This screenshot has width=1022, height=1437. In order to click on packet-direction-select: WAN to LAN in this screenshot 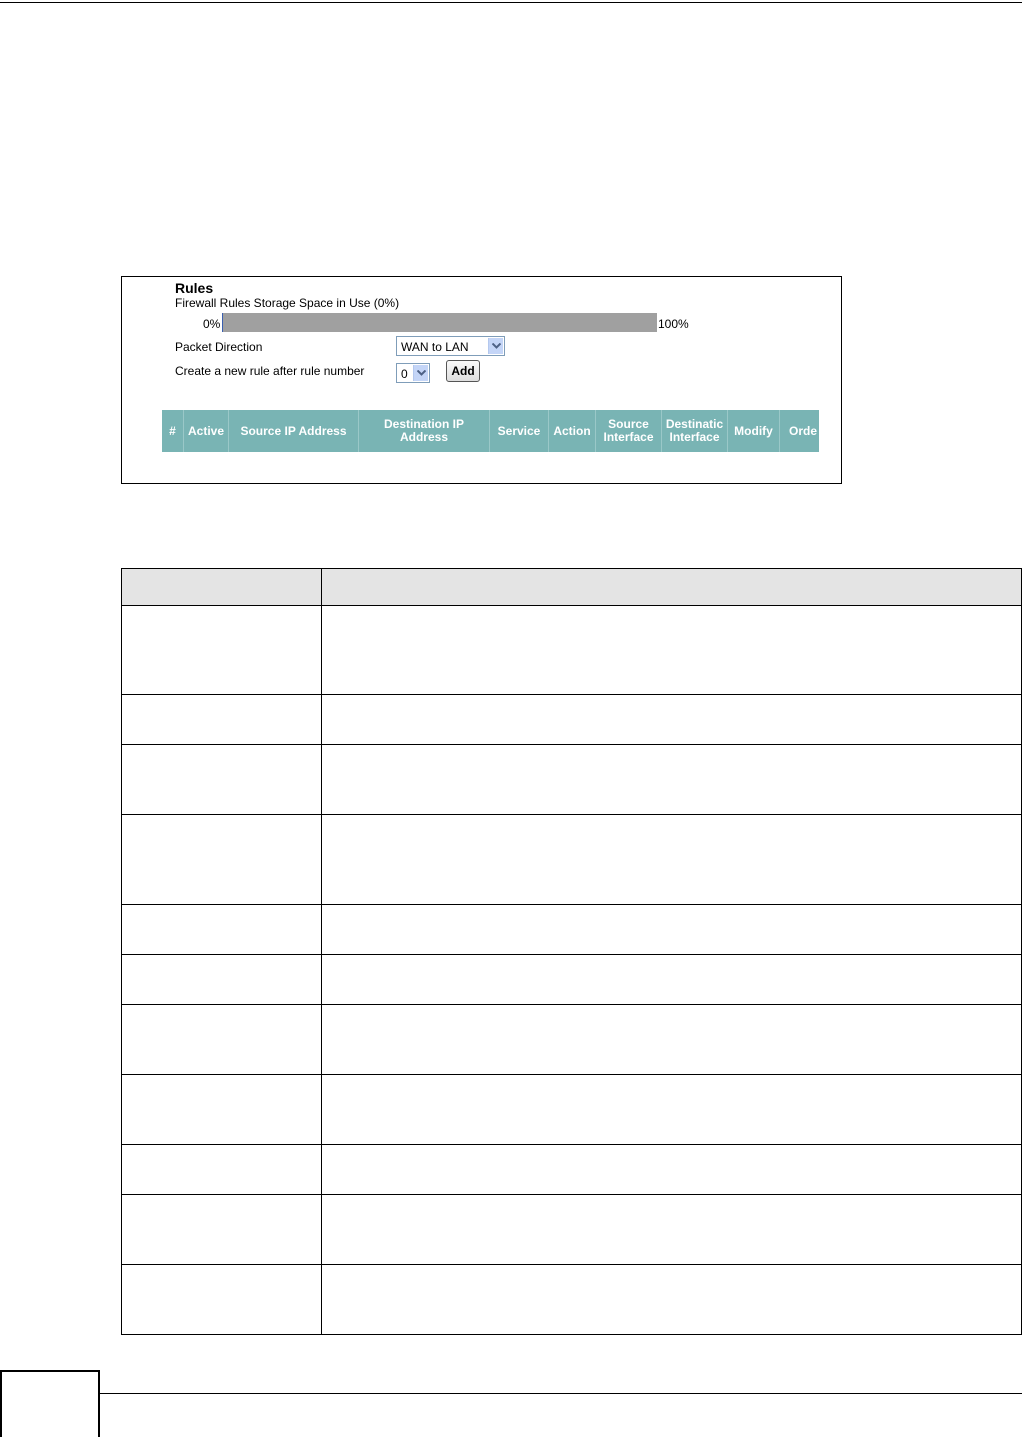, I will do `click(450, 346)`.